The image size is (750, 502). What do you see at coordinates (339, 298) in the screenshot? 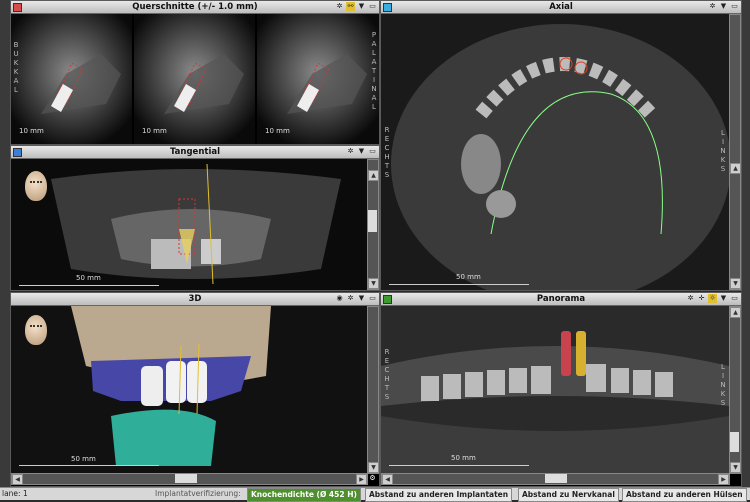
I see `eye-icon: ◉` at bounding box center [339, 298].